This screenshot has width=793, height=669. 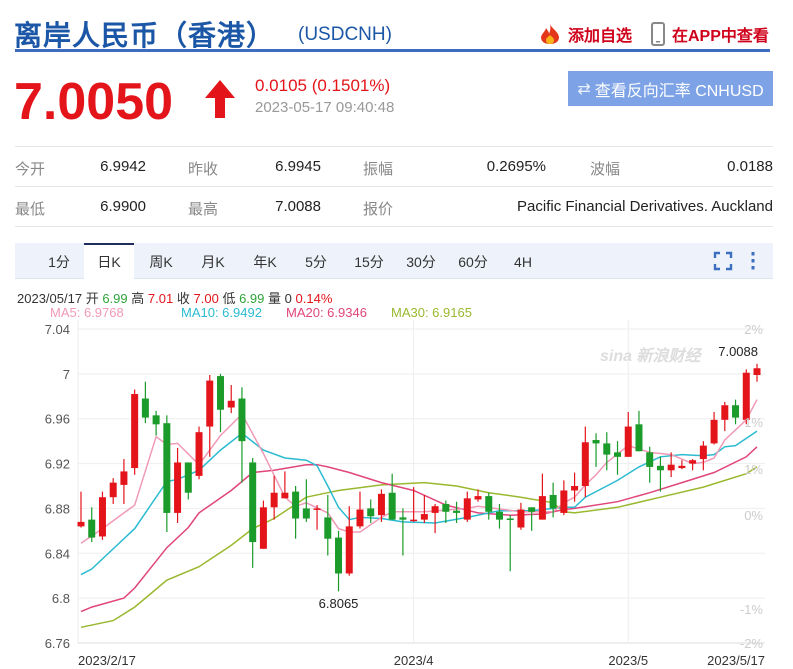 What do you see at coordinates (753, 469) in the screenshot?
I see `pct-tick-label: 1%` at bounding box center [753, 469].